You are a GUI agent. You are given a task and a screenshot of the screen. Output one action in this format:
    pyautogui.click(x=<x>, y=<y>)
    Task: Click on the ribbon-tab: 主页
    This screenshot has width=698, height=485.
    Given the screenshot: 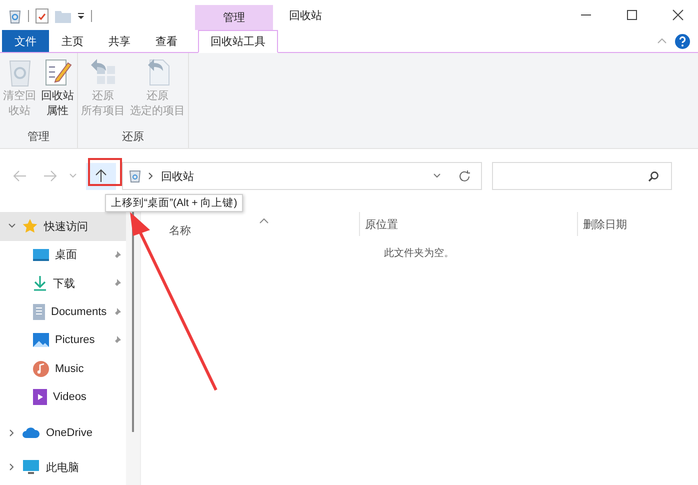 What is the action you would take?
    pyautogui.click(x=72, y=41)
    